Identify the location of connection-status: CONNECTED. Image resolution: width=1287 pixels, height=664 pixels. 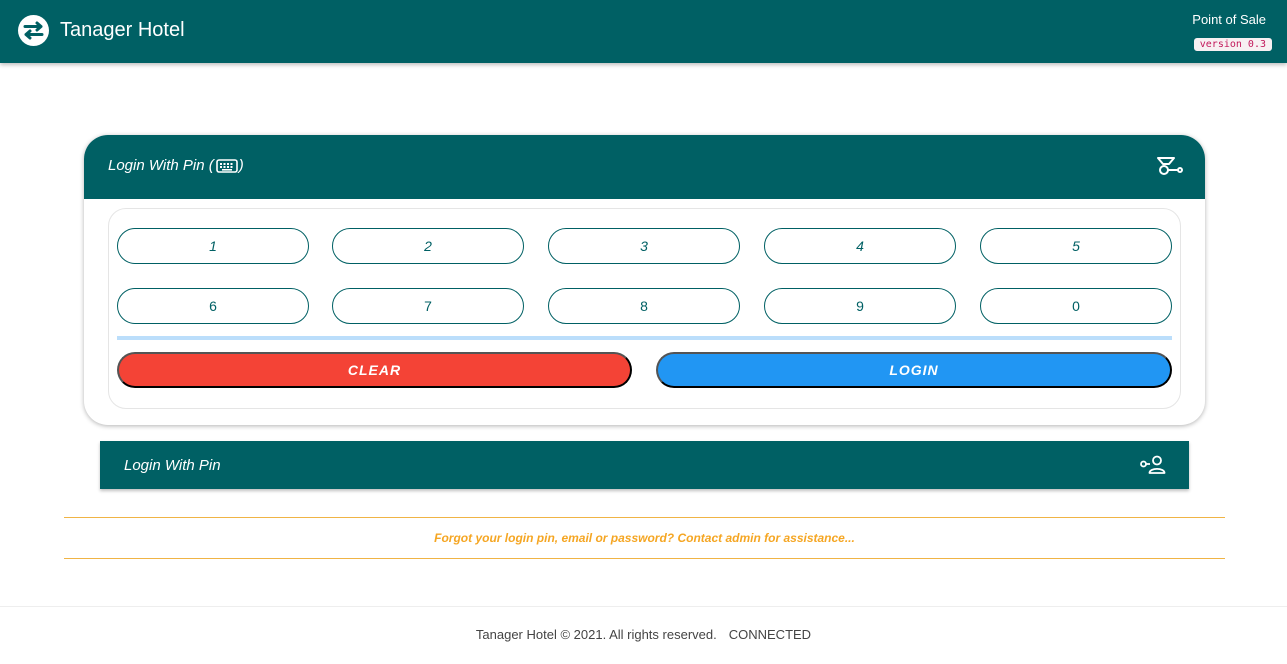
(770, 634).